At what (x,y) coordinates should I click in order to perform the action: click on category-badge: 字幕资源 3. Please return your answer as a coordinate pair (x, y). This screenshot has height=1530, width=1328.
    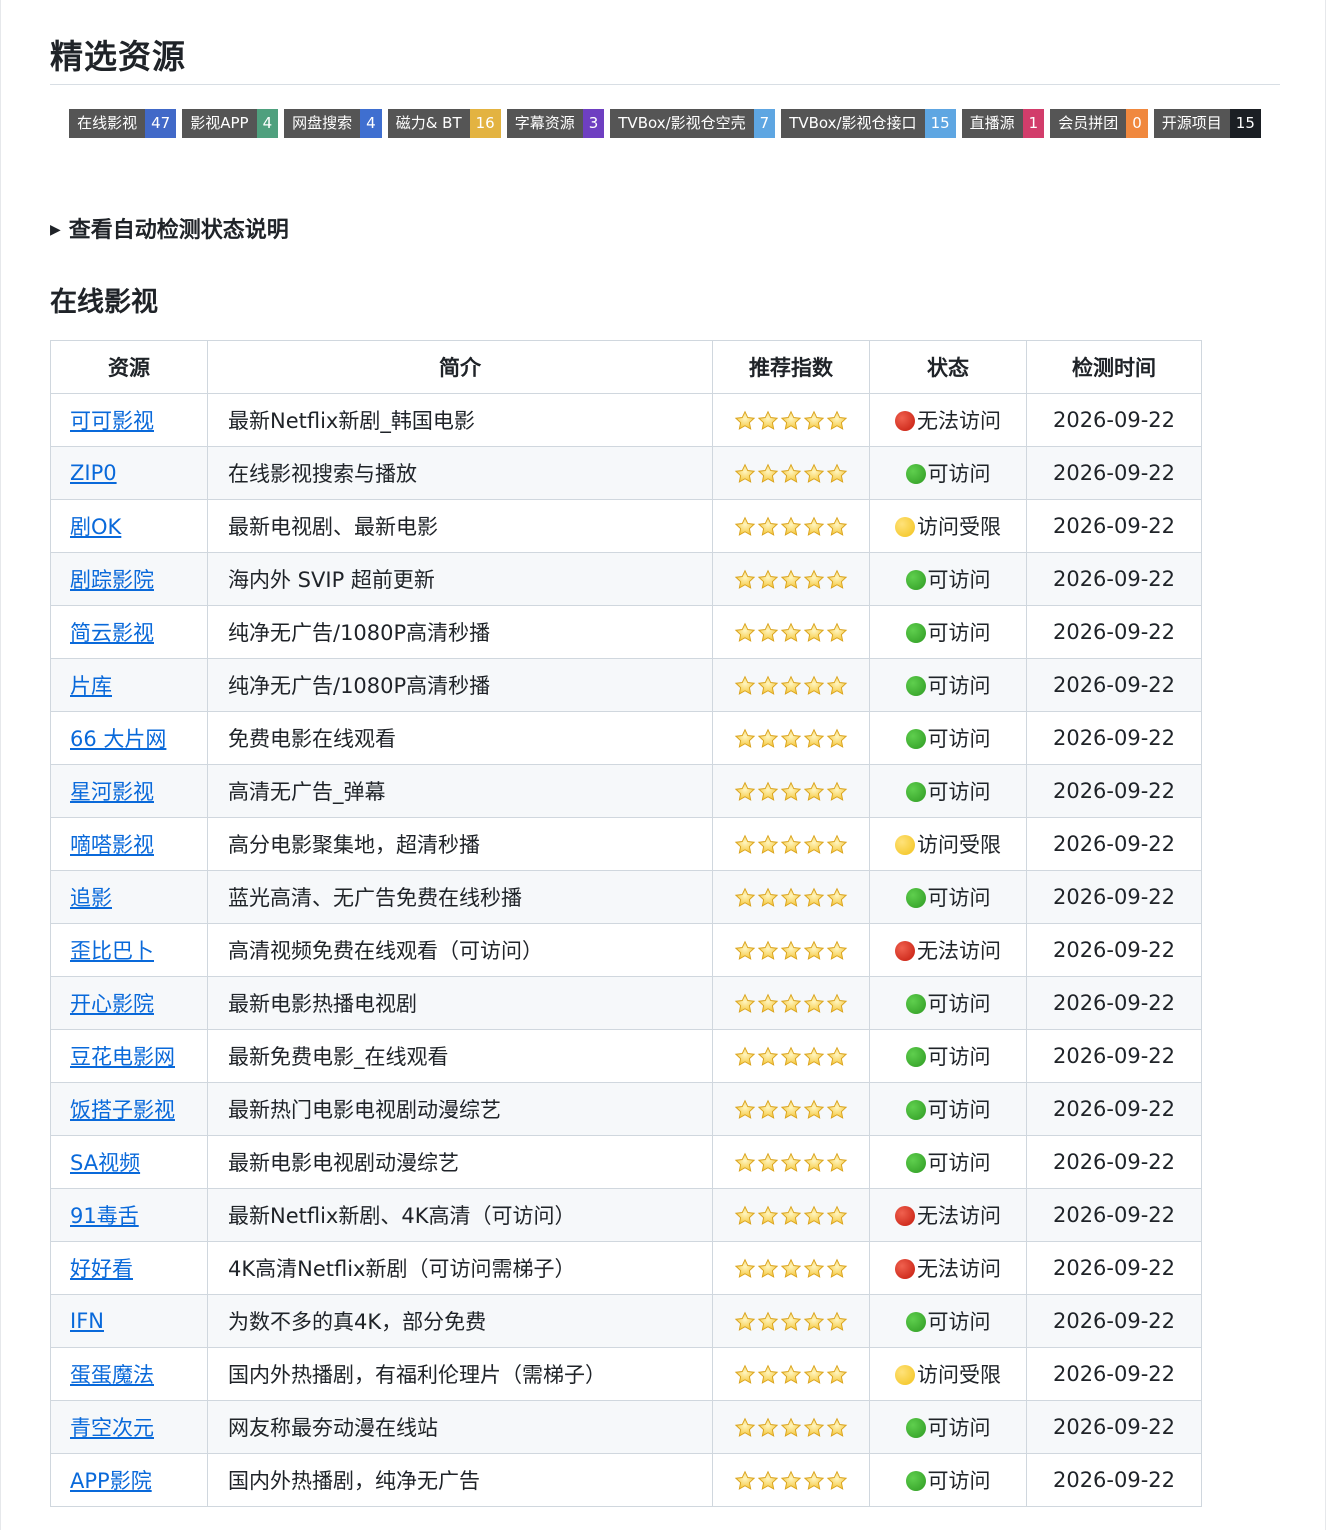
    Looking at the image, I should click on (555, 123).